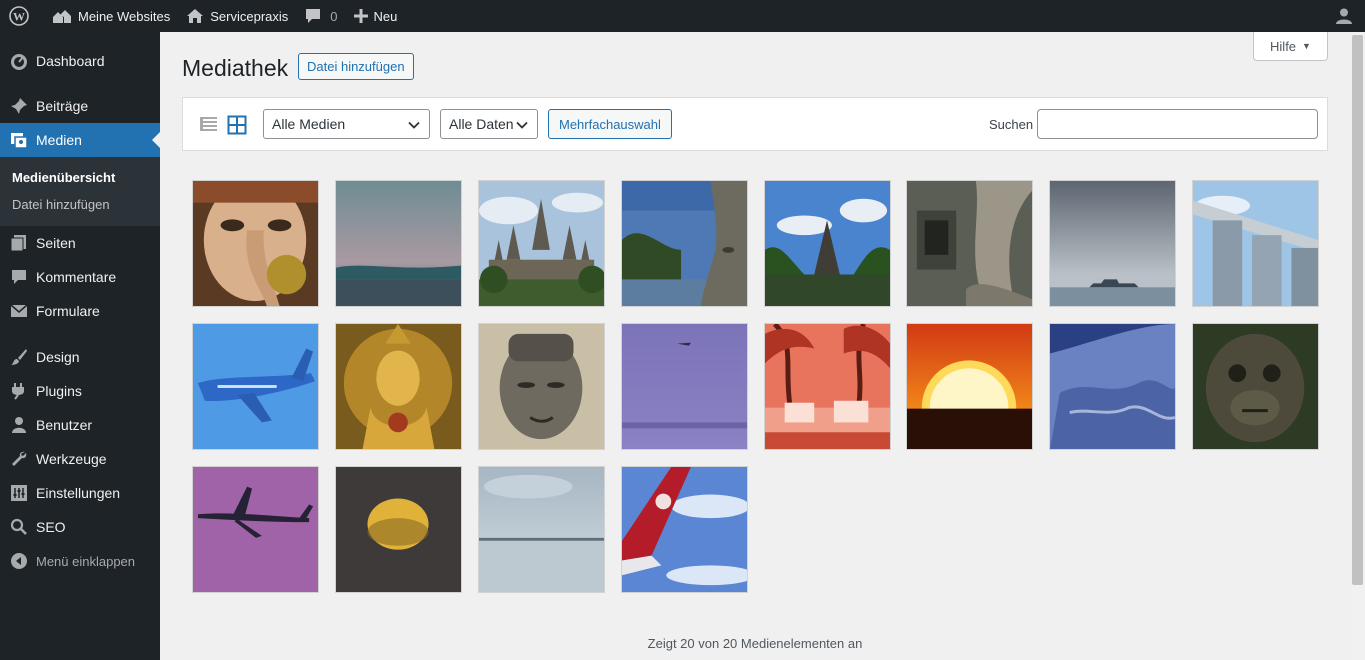  What do you see at coordinates (76, 277) in the screenshot?
I see `sidebar-item-label: Kommentare` at bounding box center [76, 277].